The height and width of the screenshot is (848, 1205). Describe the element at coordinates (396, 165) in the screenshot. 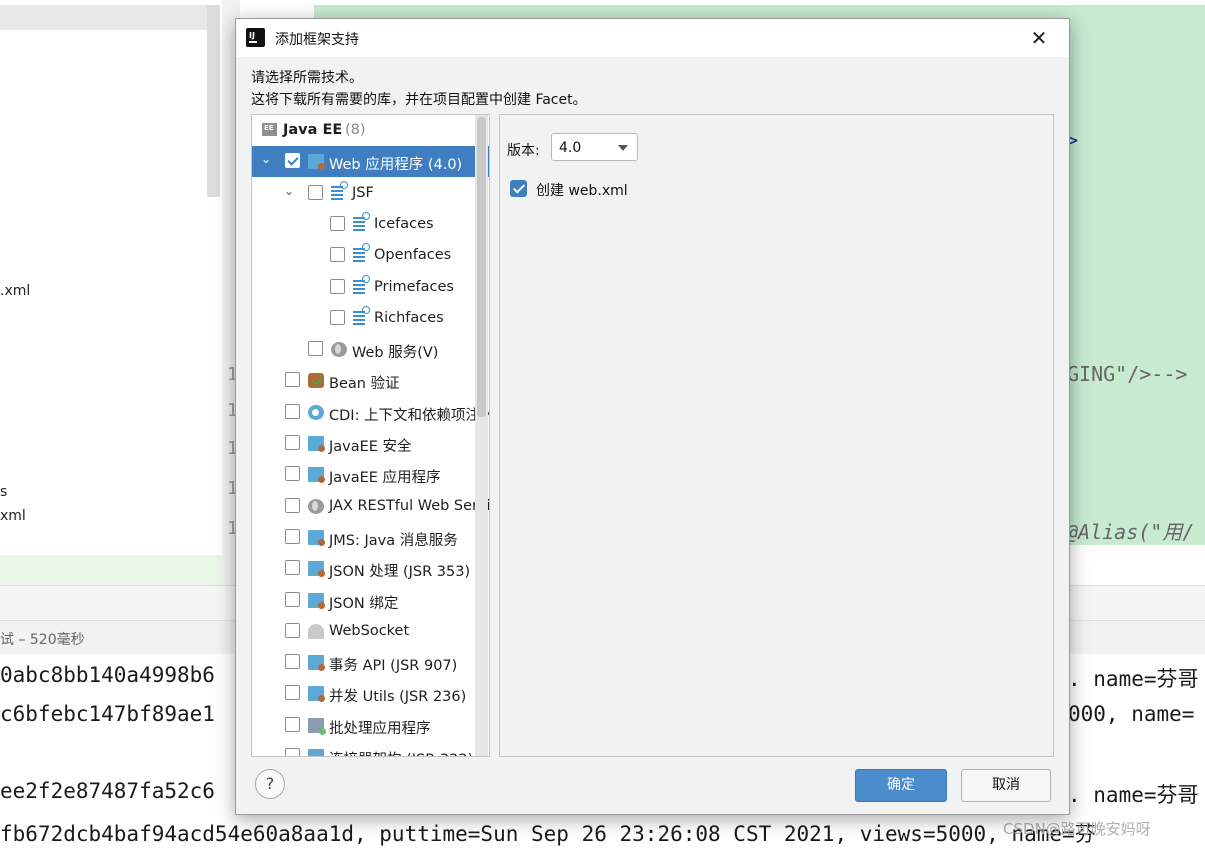

I see `tree-item-label: Web 应用程序 (4.0)` at that location.